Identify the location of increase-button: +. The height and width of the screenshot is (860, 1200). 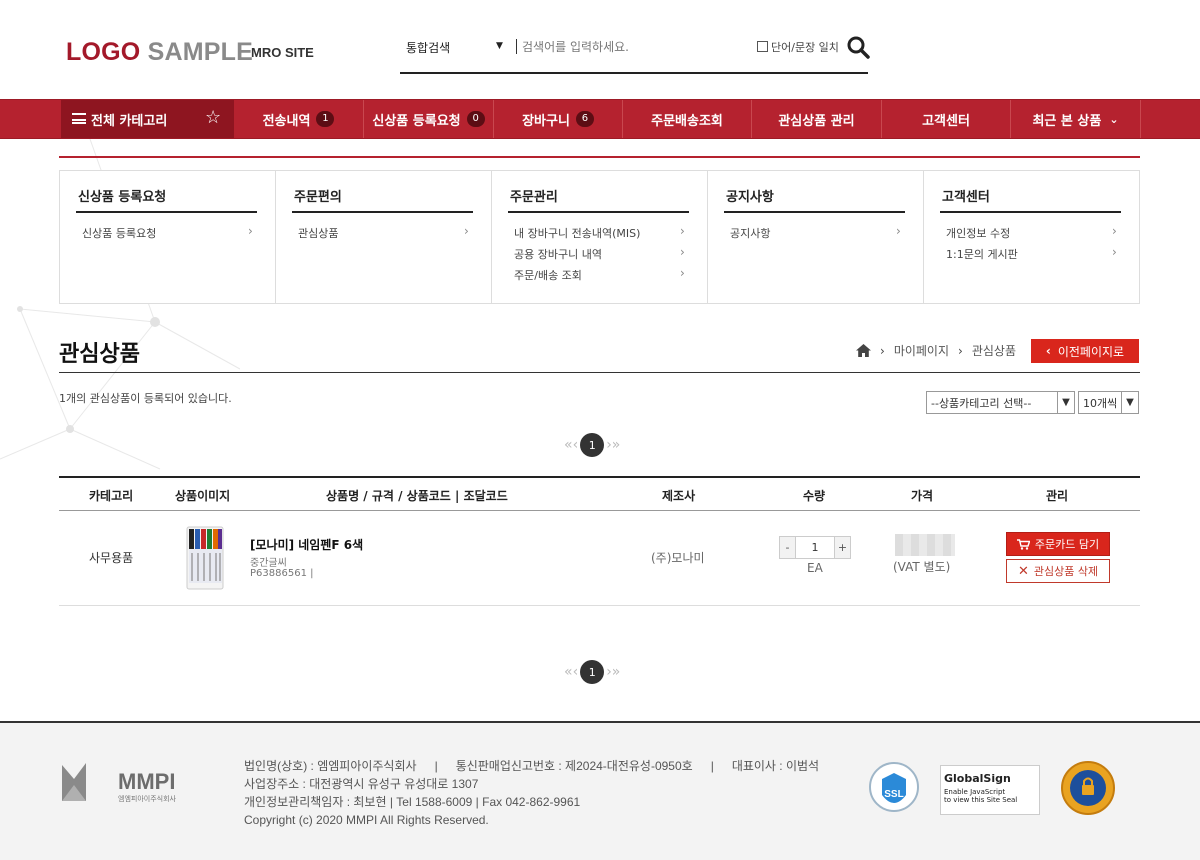
(842, 547).